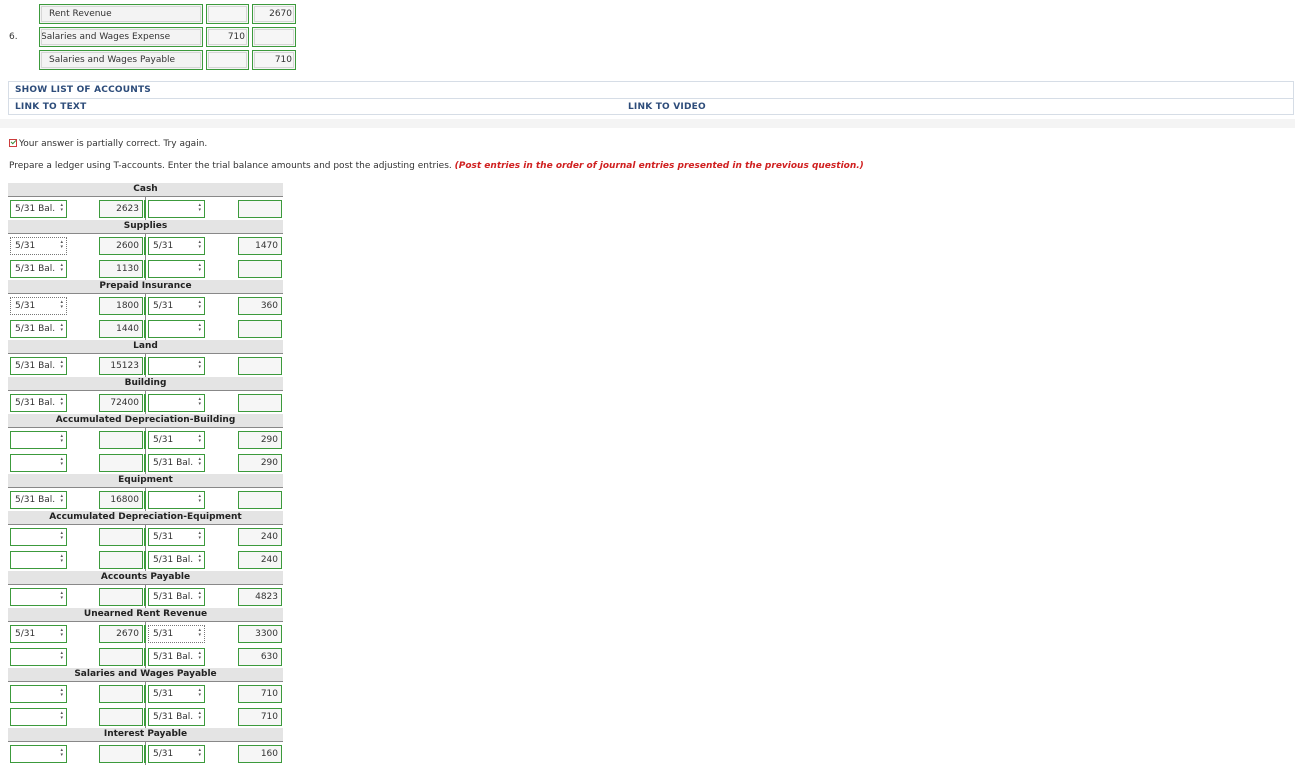 The image size is (1295, 771). I want to click on left-amount-field: 15123, so click(121, 366).